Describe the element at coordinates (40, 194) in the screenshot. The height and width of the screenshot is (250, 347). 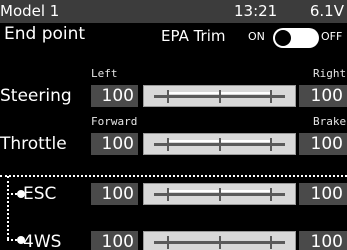
I see `esc-label: ESC` at that location.